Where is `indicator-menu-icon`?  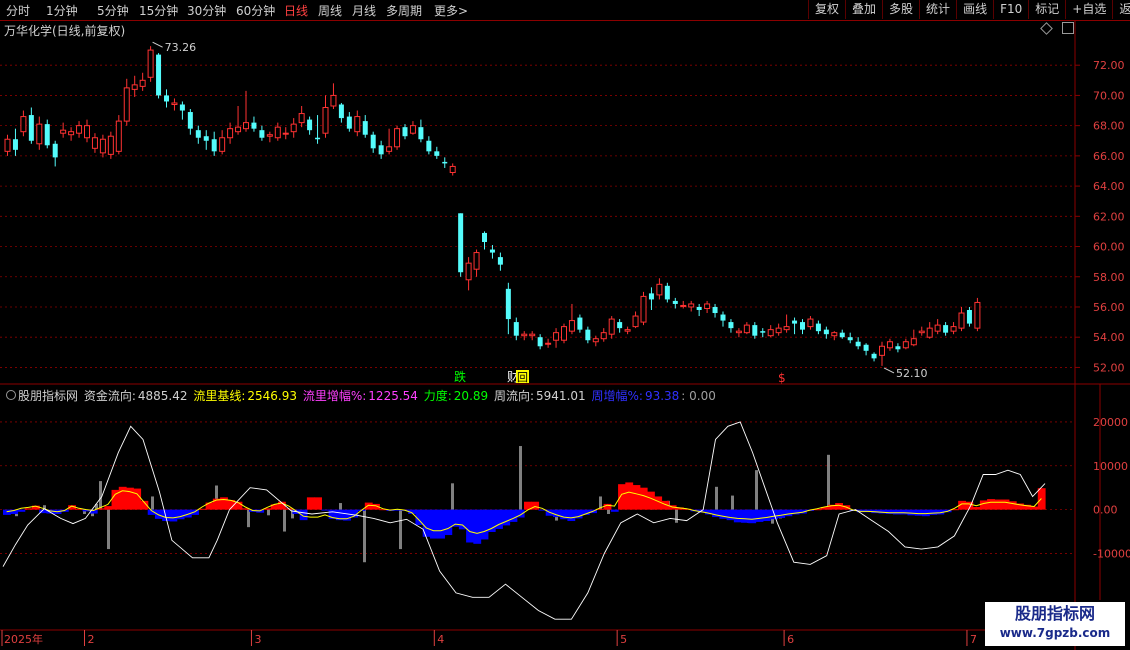 indicator-menu-icon is located at coordinates (11, 395).